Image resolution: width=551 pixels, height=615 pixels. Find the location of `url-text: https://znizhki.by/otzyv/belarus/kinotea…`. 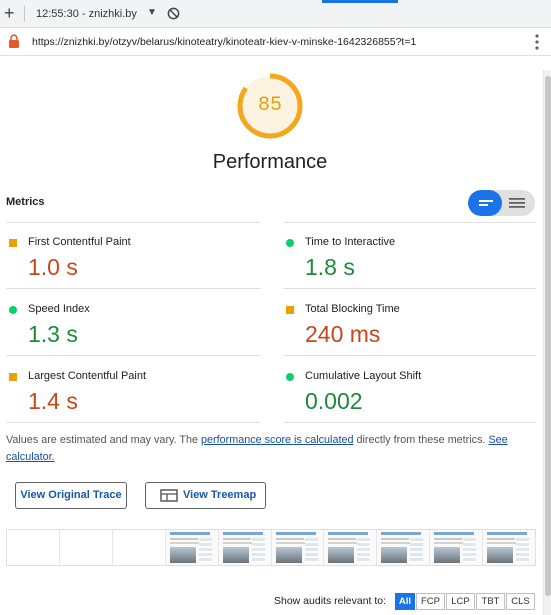

url-text: https://znizhki.by/otzyv/belarus/kinotea… is located at coordinates (224, 42).